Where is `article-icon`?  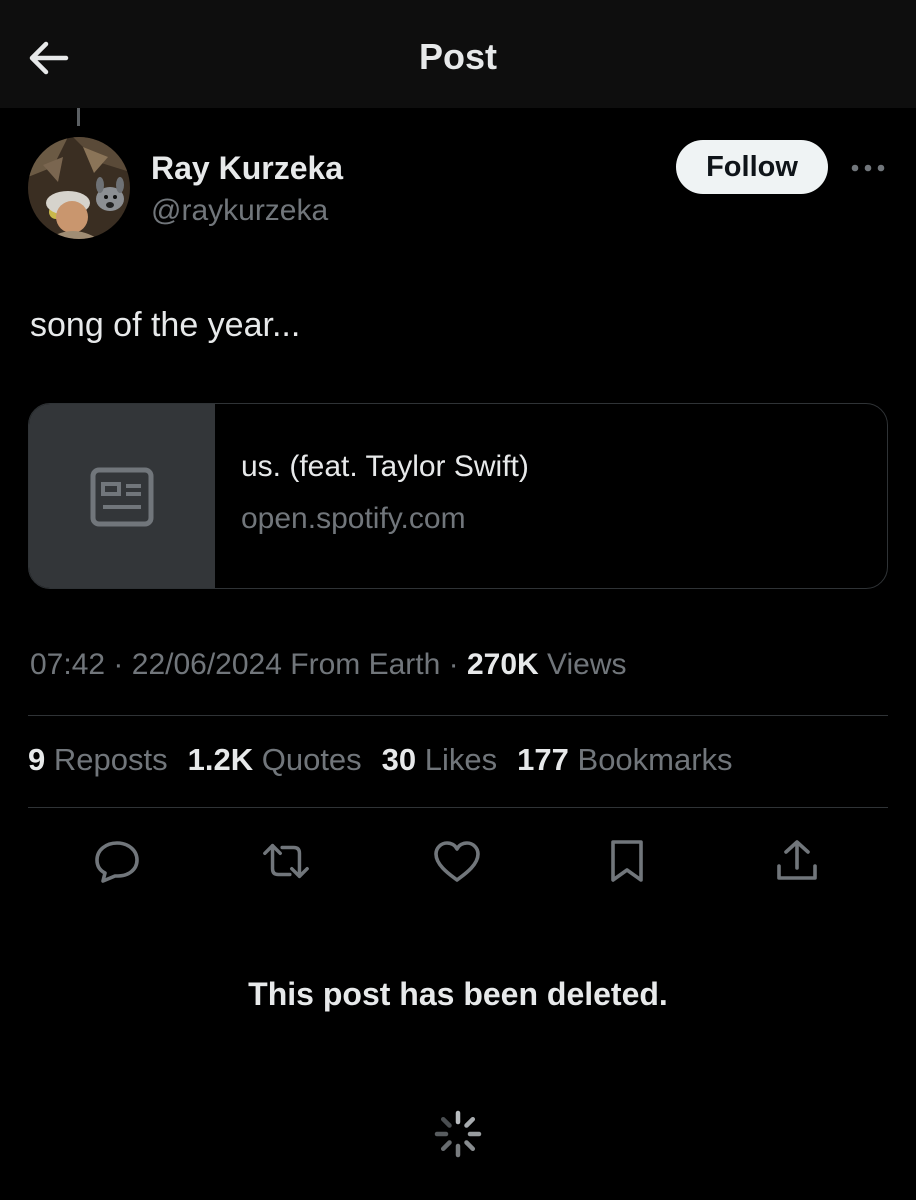
article-icon is located at coordinates (122, 497).